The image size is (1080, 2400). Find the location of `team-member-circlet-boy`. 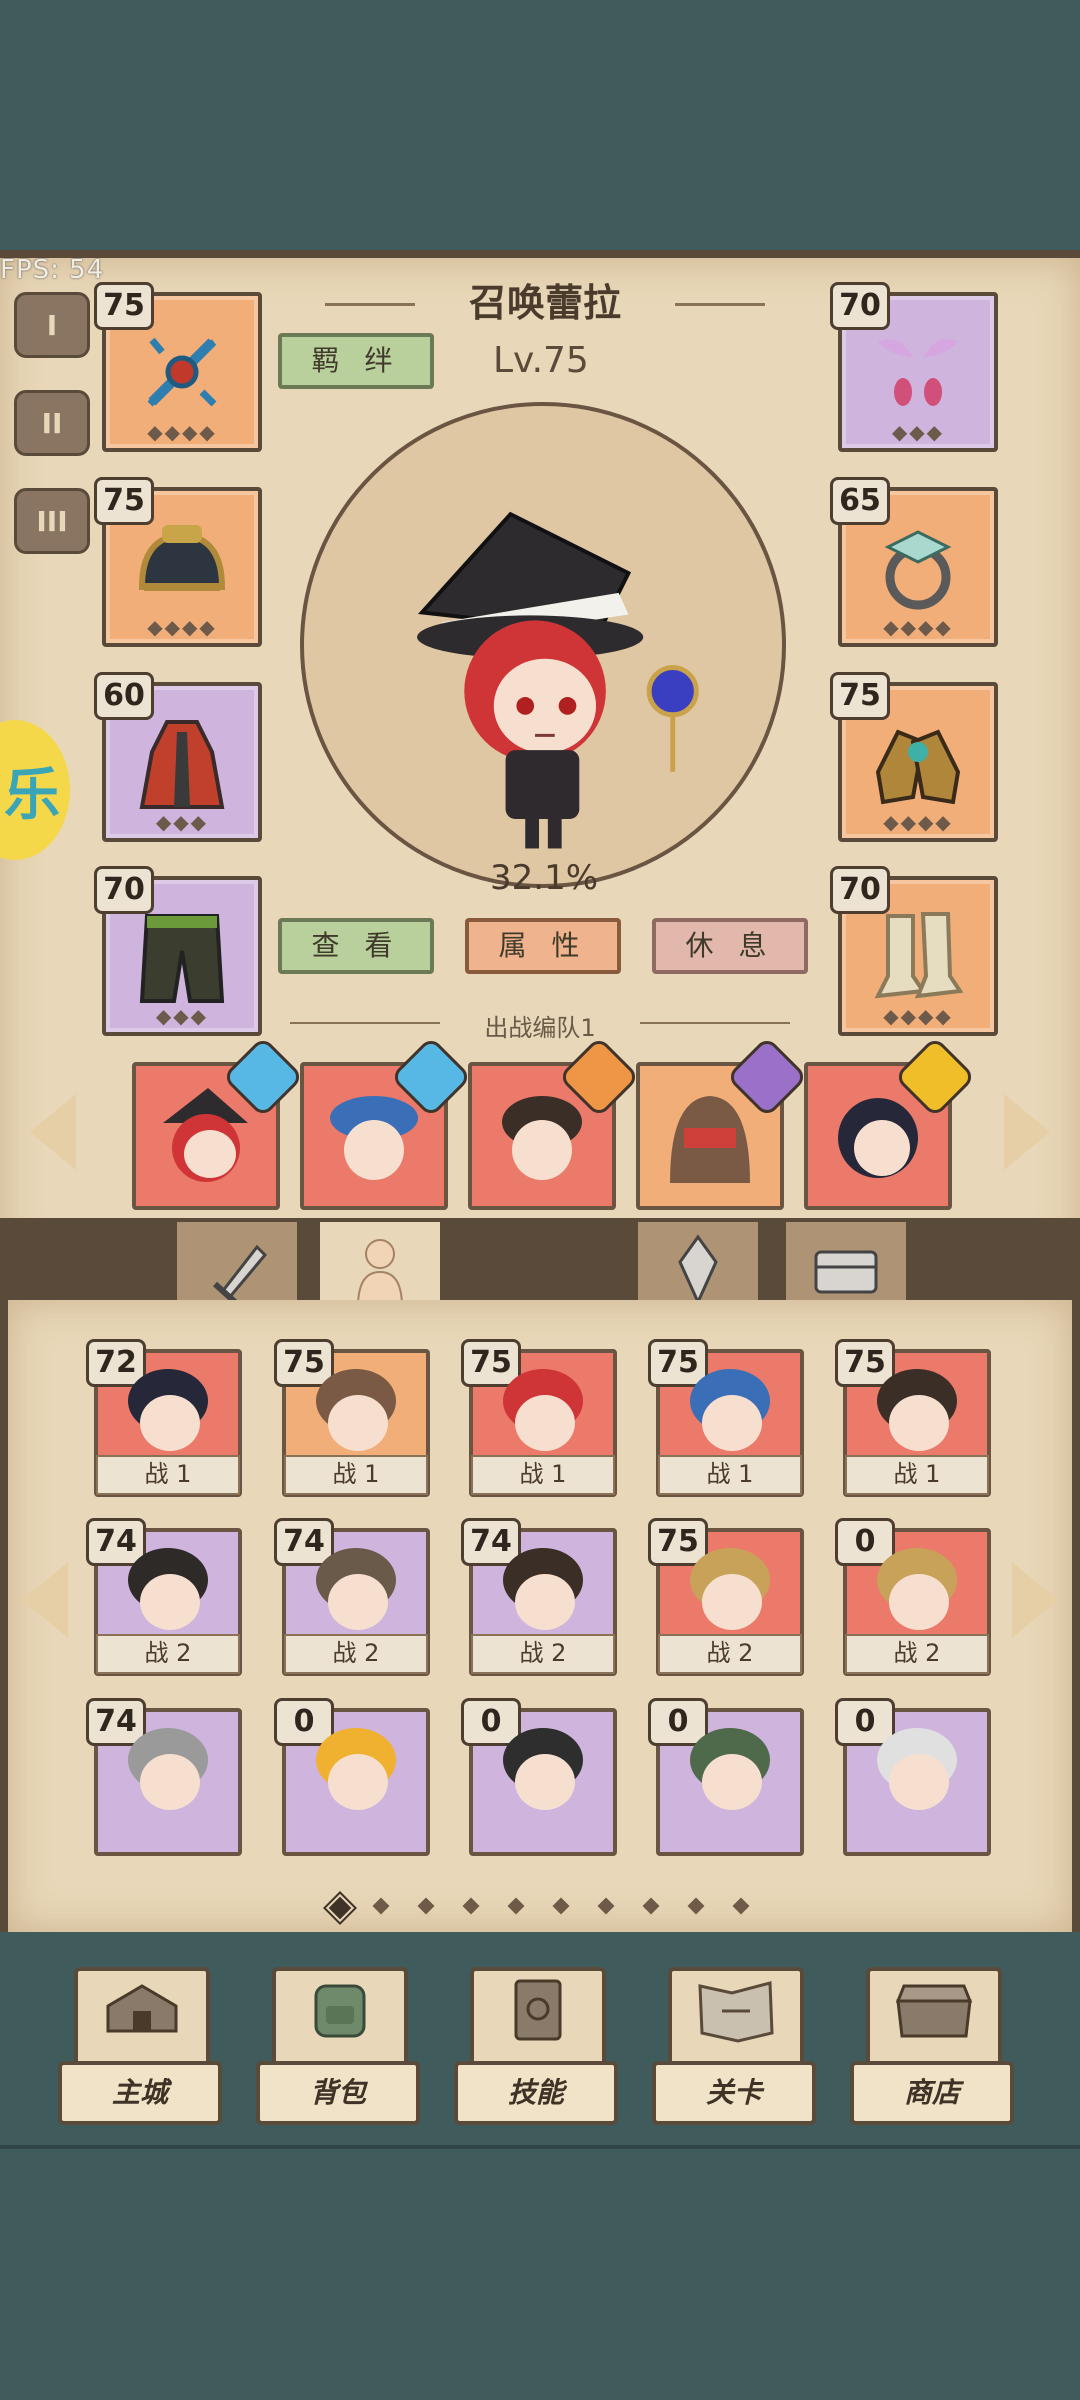

team-member-circlet-boy is located at coordinates (554, 1122).